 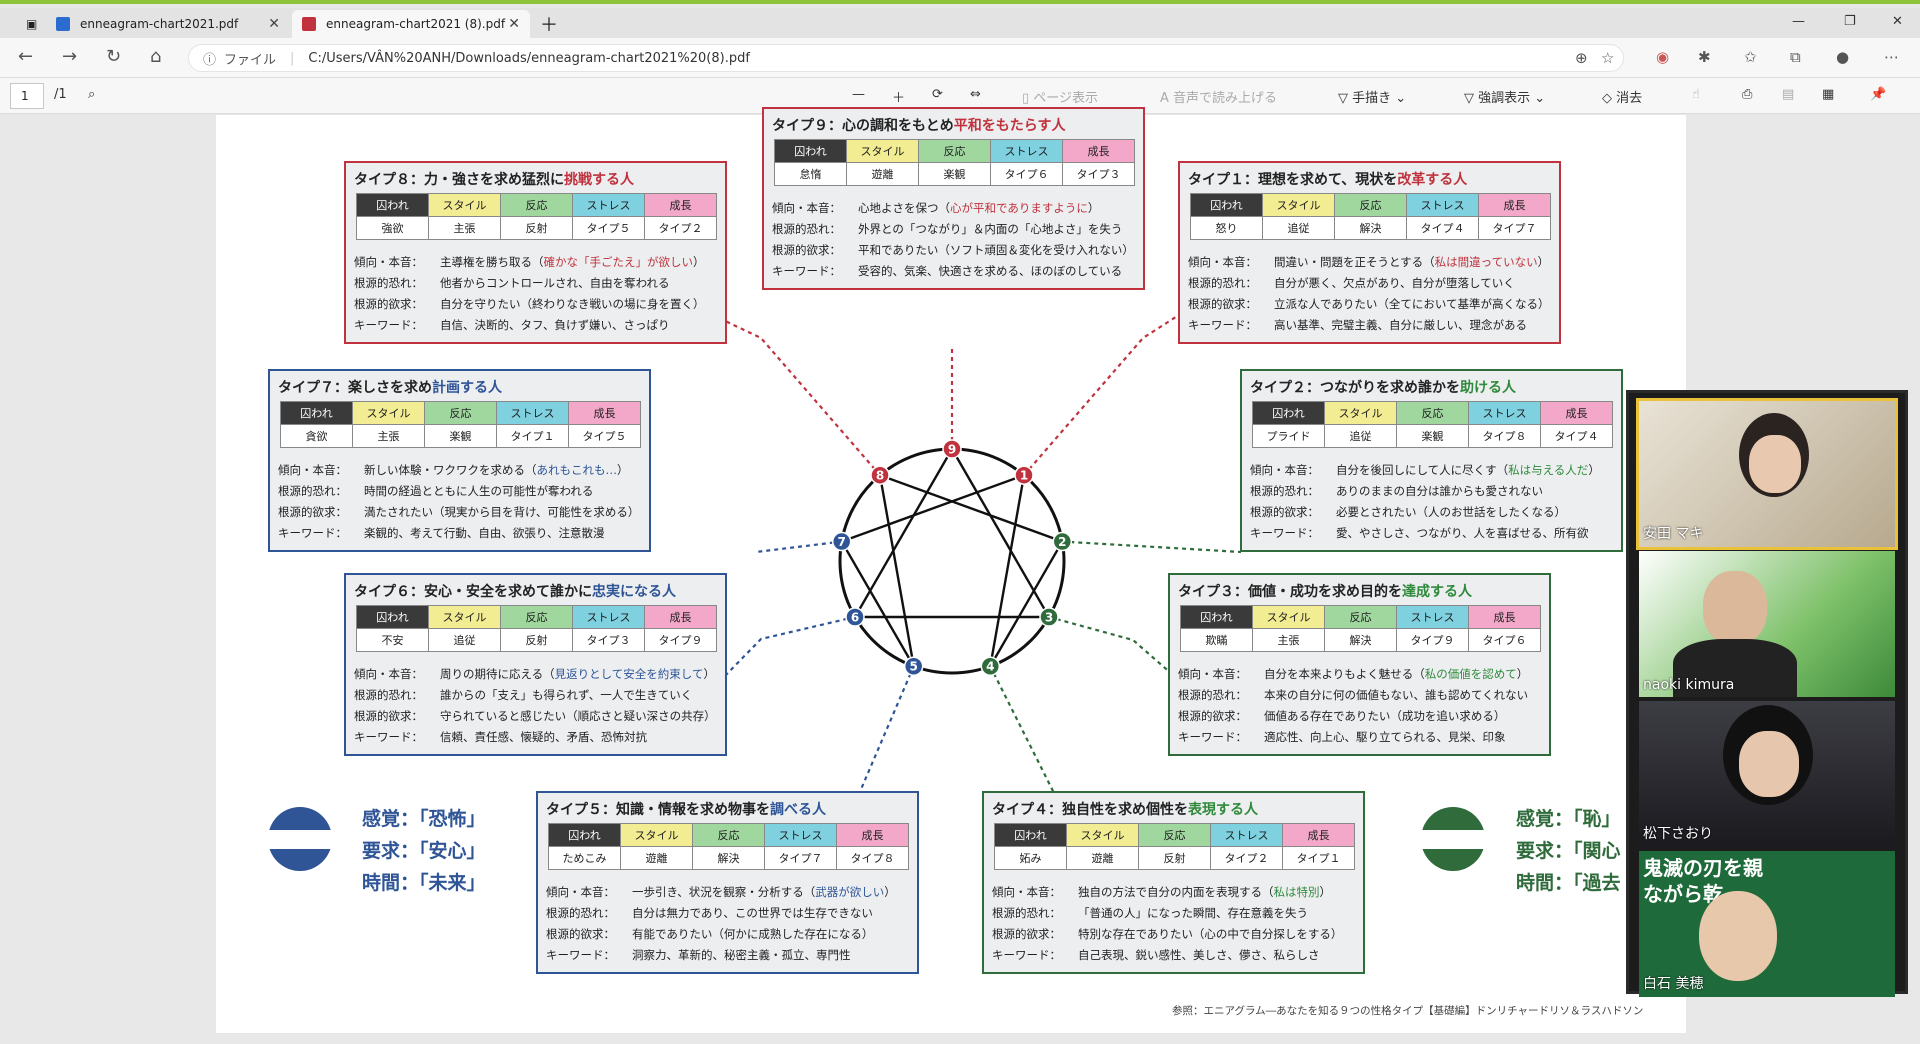 I want to click on close-window-icon: ✕, so click(x=1897, y=21).